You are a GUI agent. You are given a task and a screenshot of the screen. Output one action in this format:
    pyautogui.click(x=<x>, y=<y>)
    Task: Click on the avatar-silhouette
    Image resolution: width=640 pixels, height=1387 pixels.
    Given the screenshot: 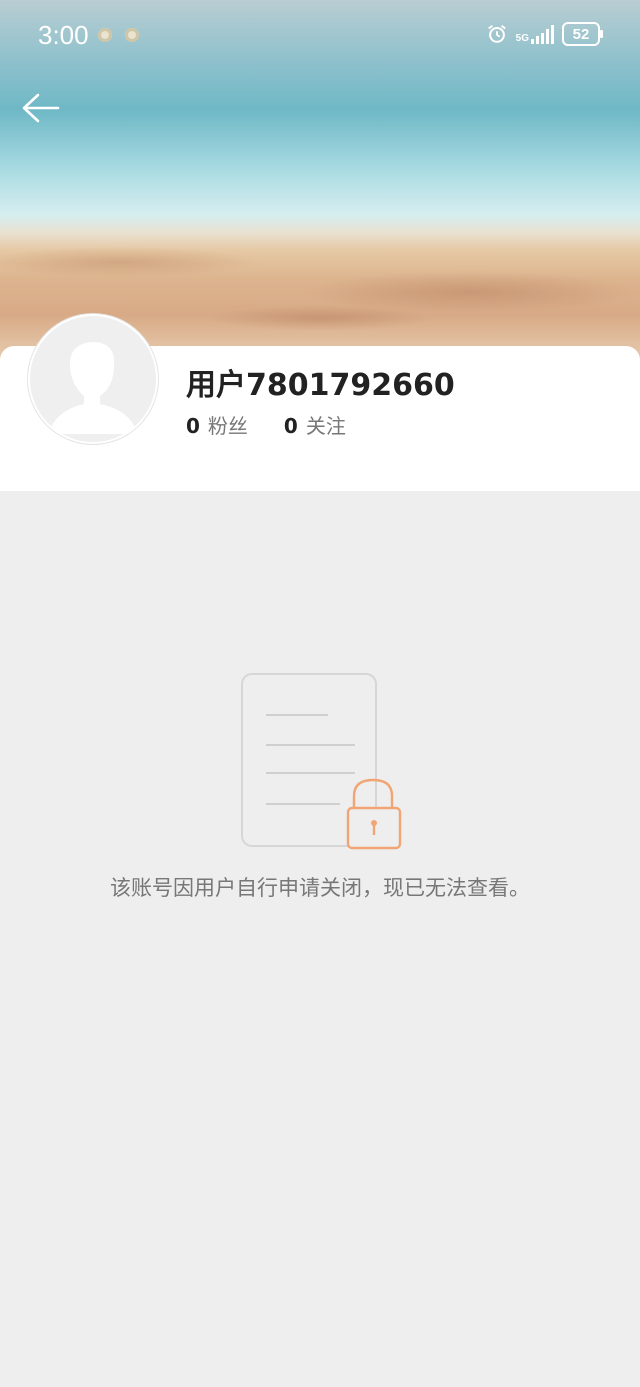 What is the action you would take?
    pyautogui.click(x=93, y=388)
    